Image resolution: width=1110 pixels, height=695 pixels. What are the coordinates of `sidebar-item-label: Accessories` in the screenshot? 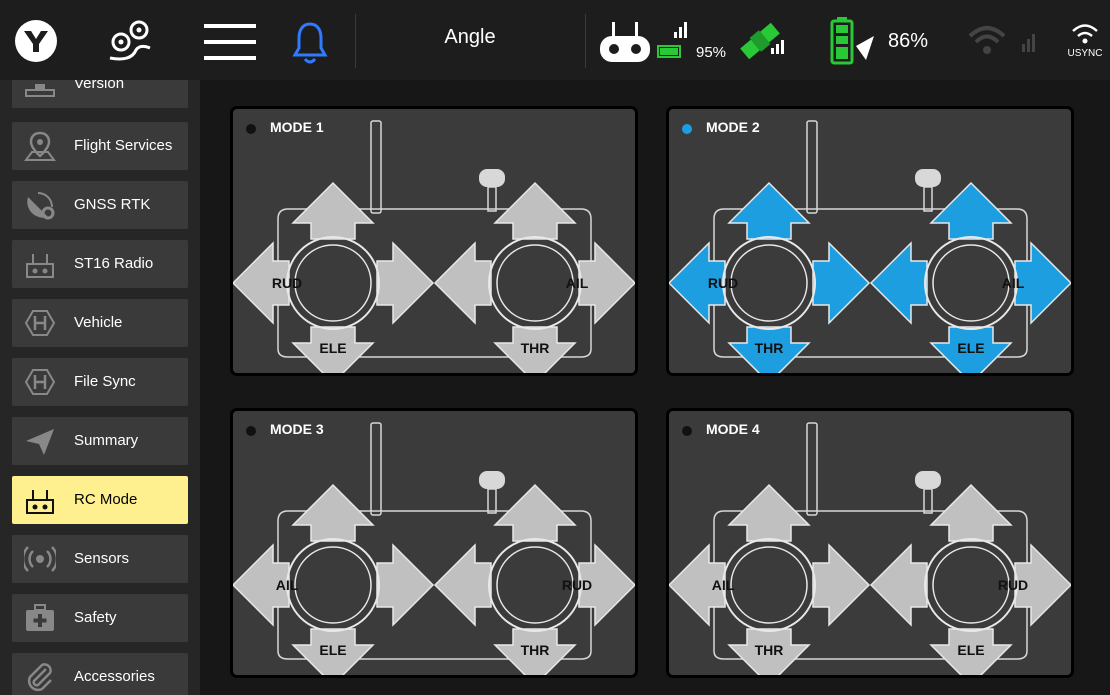 It's located at (114, 676).